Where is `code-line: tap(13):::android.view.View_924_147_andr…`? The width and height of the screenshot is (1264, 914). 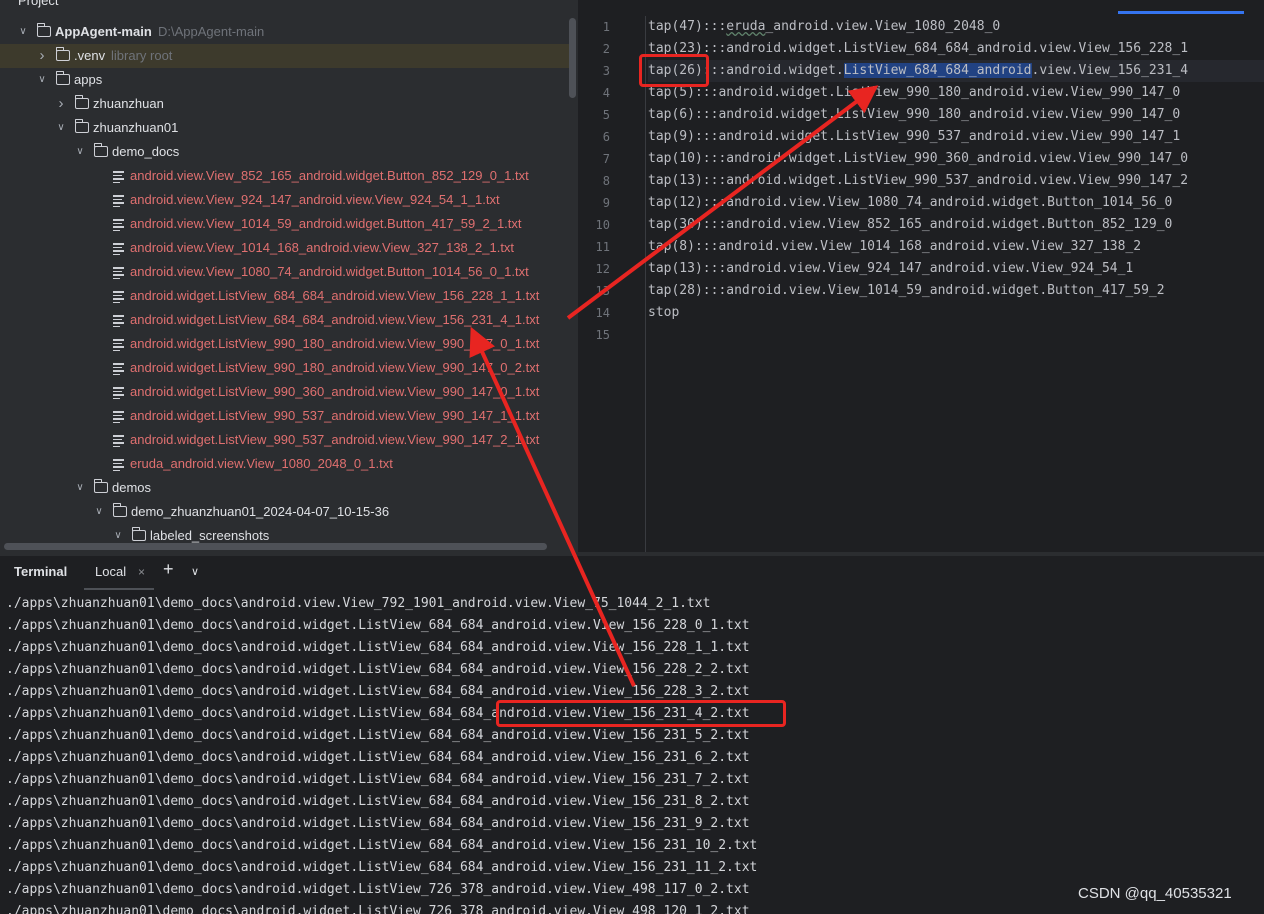 code-line: tap(13):::android.view.View_924_147_andr… is located at coordinates (956, 269).